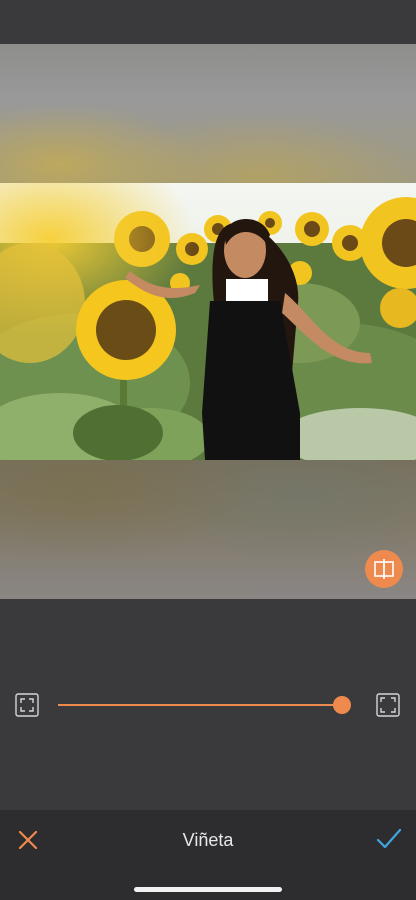  I want to click on tool-title: Viñeta, so click(208, 840).